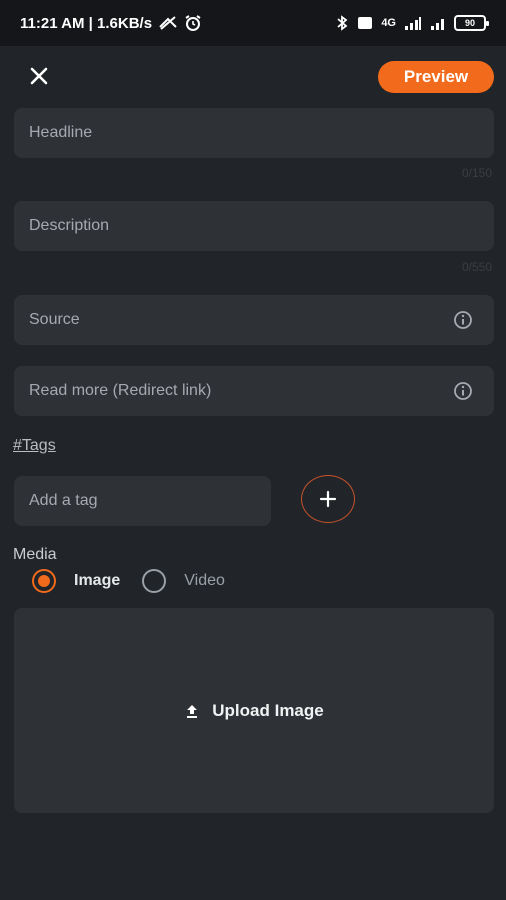  Describe the element at coordinates (476, 267) in the screenshot. I see `description-counter: 0/550` at that location.